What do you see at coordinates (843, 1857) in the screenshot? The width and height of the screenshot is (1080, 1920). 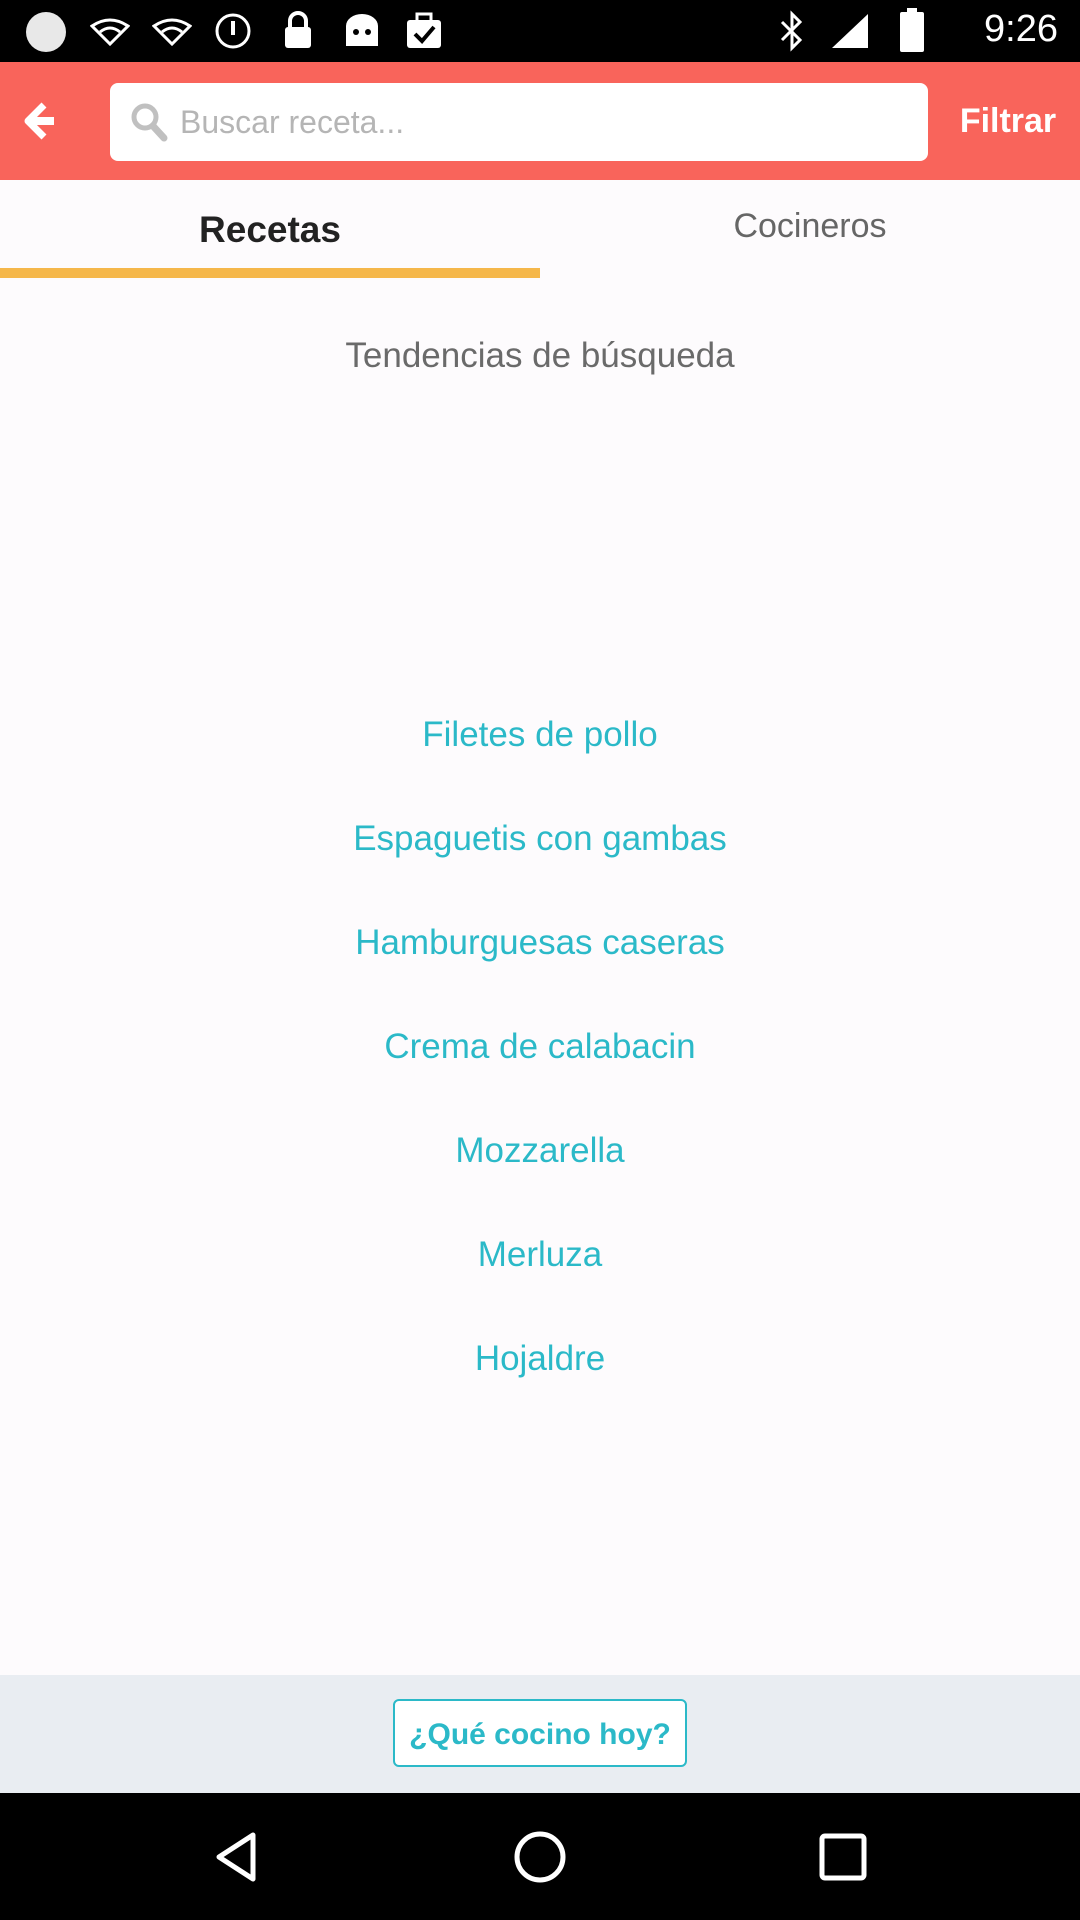 I see `recents-square-icon` at bounding box center [843, 1857].